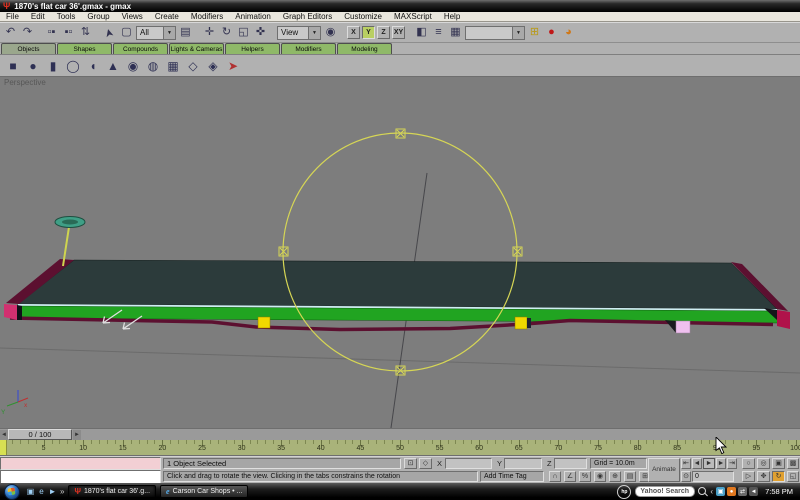 This screenshot has height=500, width=800. What do you see at coordinates (711, 491) in the screenshot?
I see `tray-chevron-icon: ‹` at bounding box center [711, 491].